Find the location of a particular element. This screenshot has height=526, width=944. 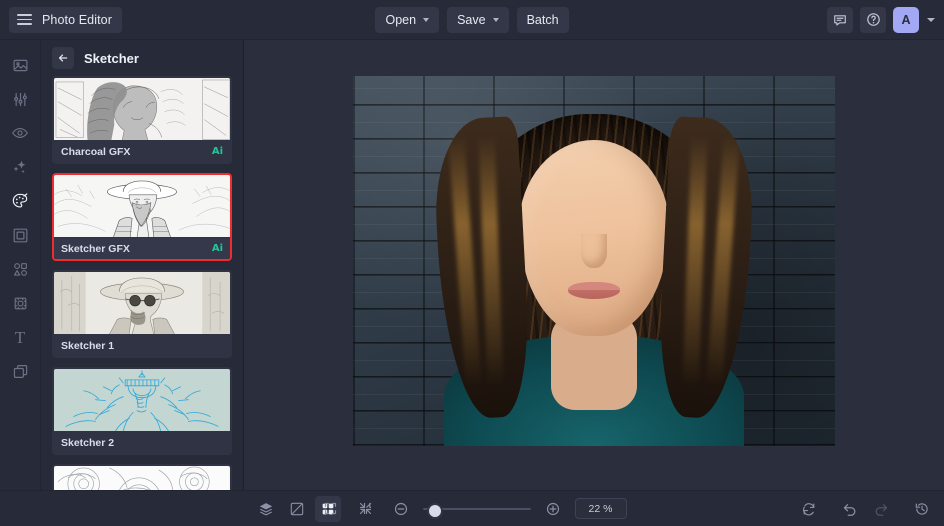

sketcher-2-art is located at coordinates (142, 400).